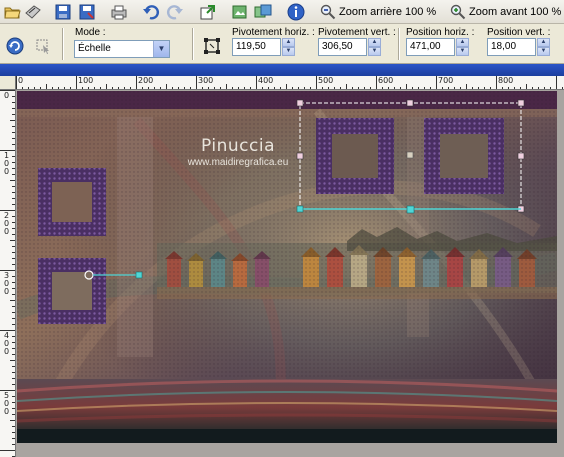  I want to click on pivot-v-spinner: ▲ ▼, so click(374, 47).